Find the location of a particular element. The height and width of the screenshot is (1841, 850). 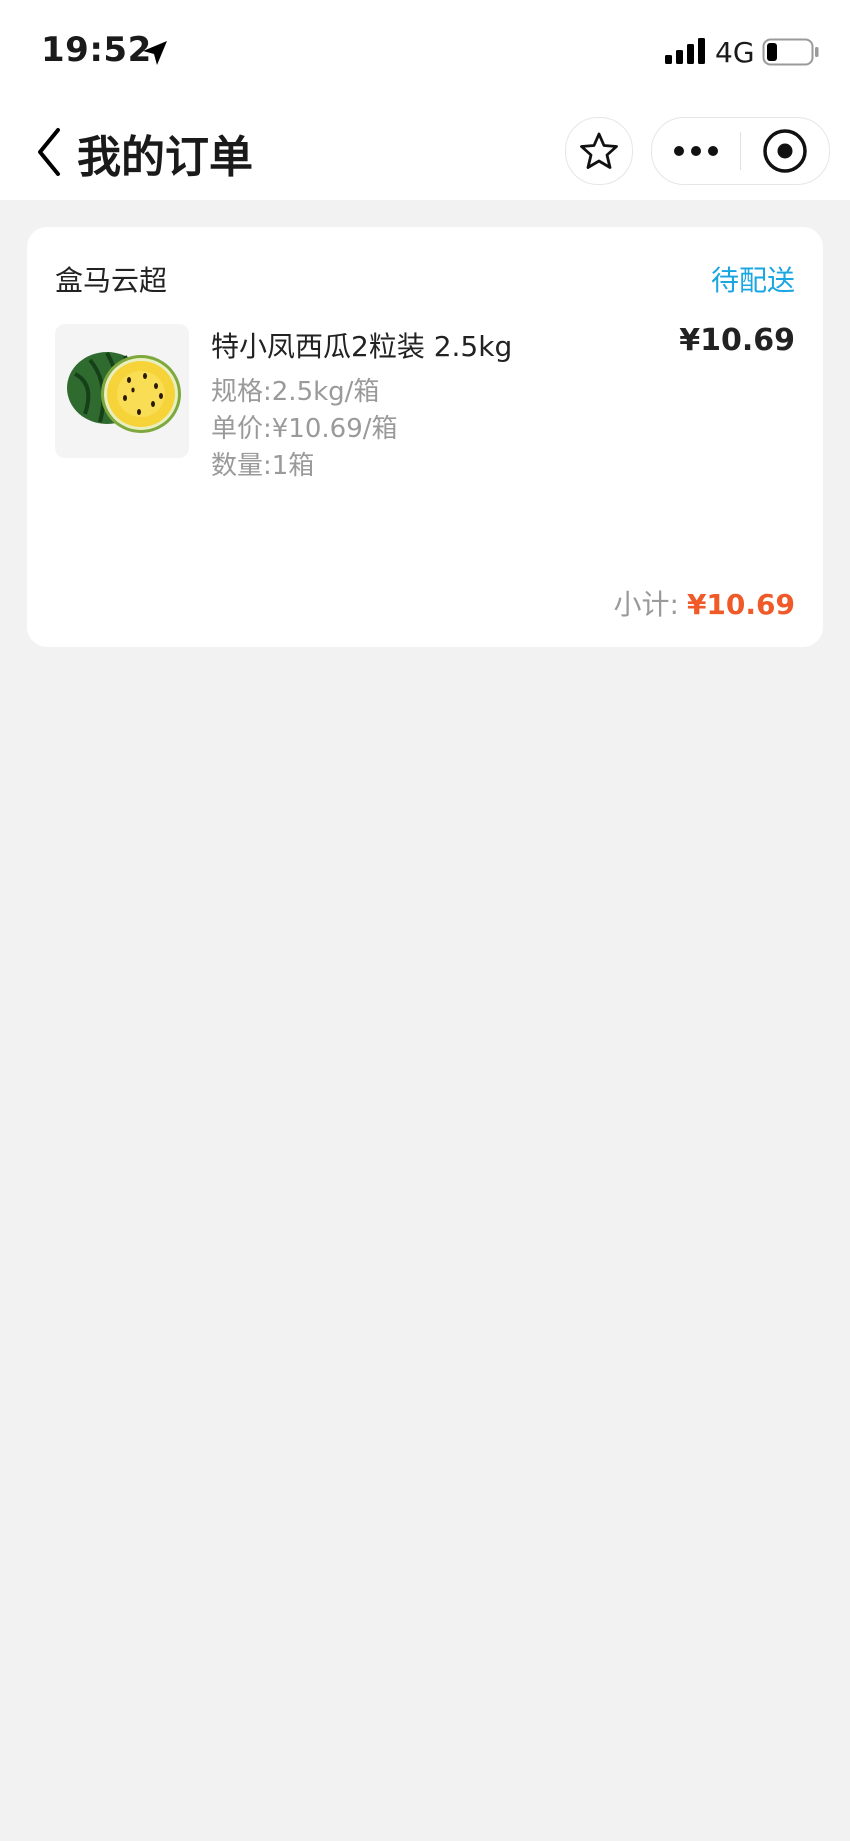

product-quantity: 数量:1箱 is located at coordinates (263, 466).